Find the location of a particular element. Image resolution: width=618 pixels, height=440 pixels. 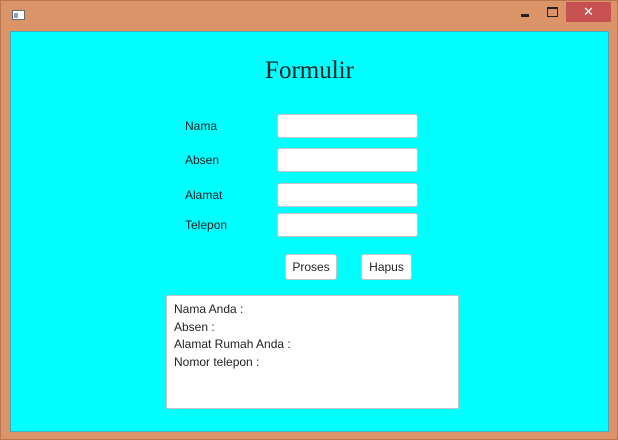

close-button: ✕ is located at coordinates (588, 12).